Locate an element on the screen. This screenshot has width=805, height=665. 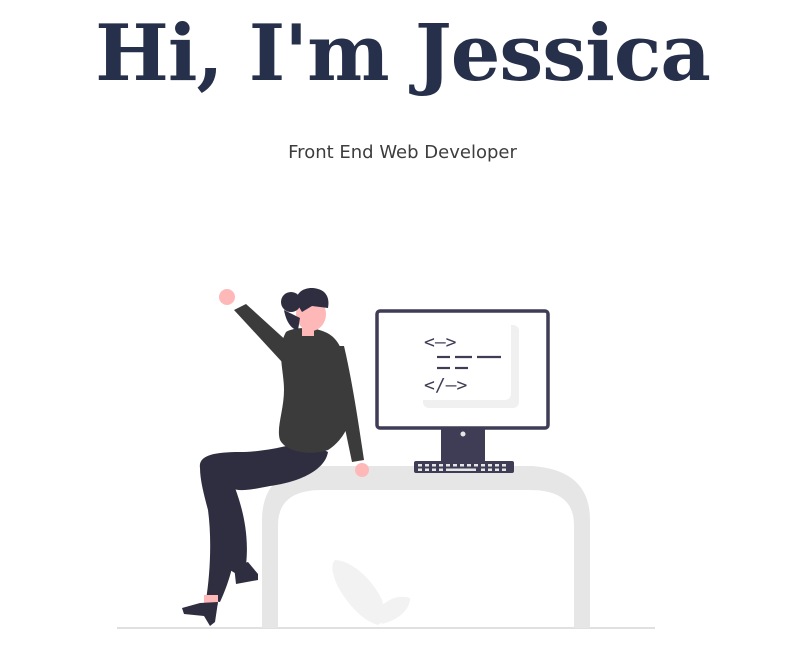
leaf-decoration is located at coordinates (371, 592).